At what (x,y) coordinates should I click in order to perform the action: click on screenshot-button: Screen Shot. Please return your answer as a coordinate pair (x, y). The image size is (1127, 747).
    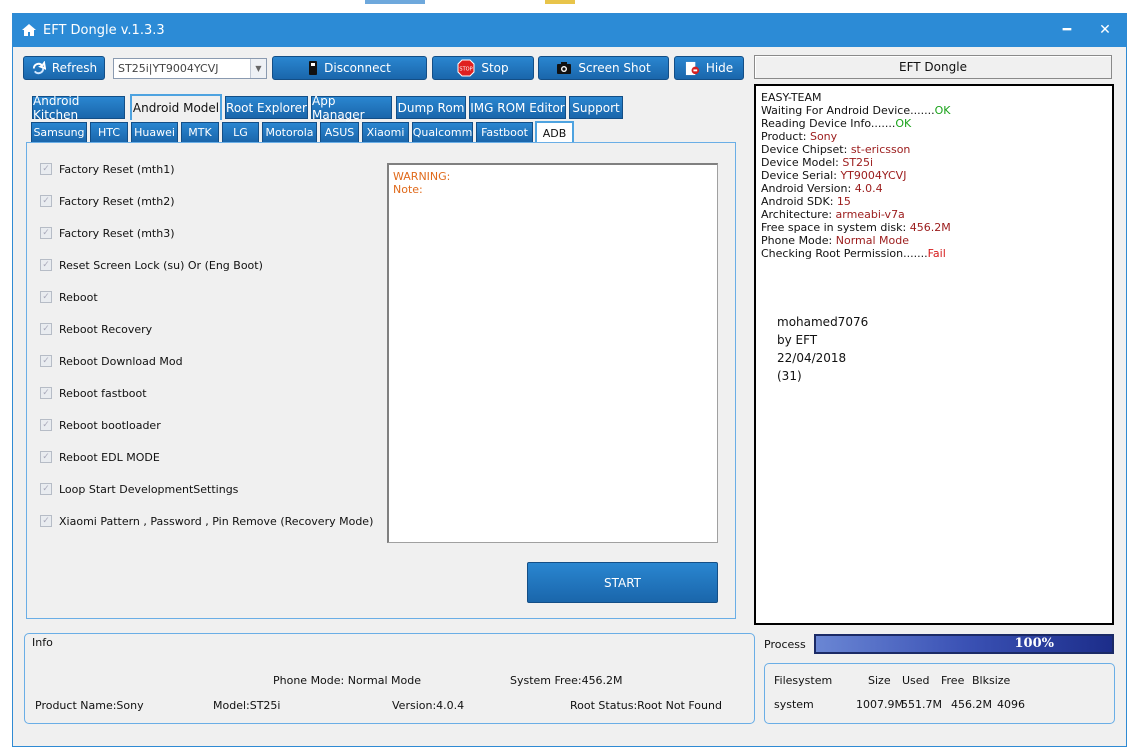
    Looking at the image, I should click on (603, 68).